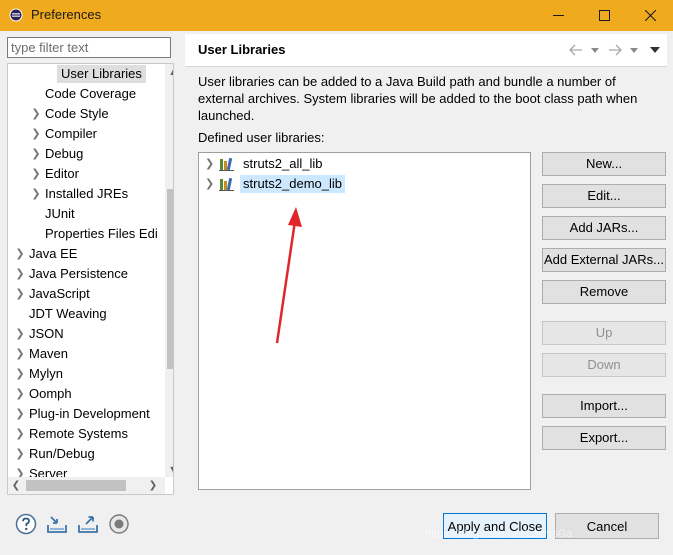  What do you see at coordinates (86, 47) in the screenshot?
I see `filter-input` at bounding box center [86, 47].